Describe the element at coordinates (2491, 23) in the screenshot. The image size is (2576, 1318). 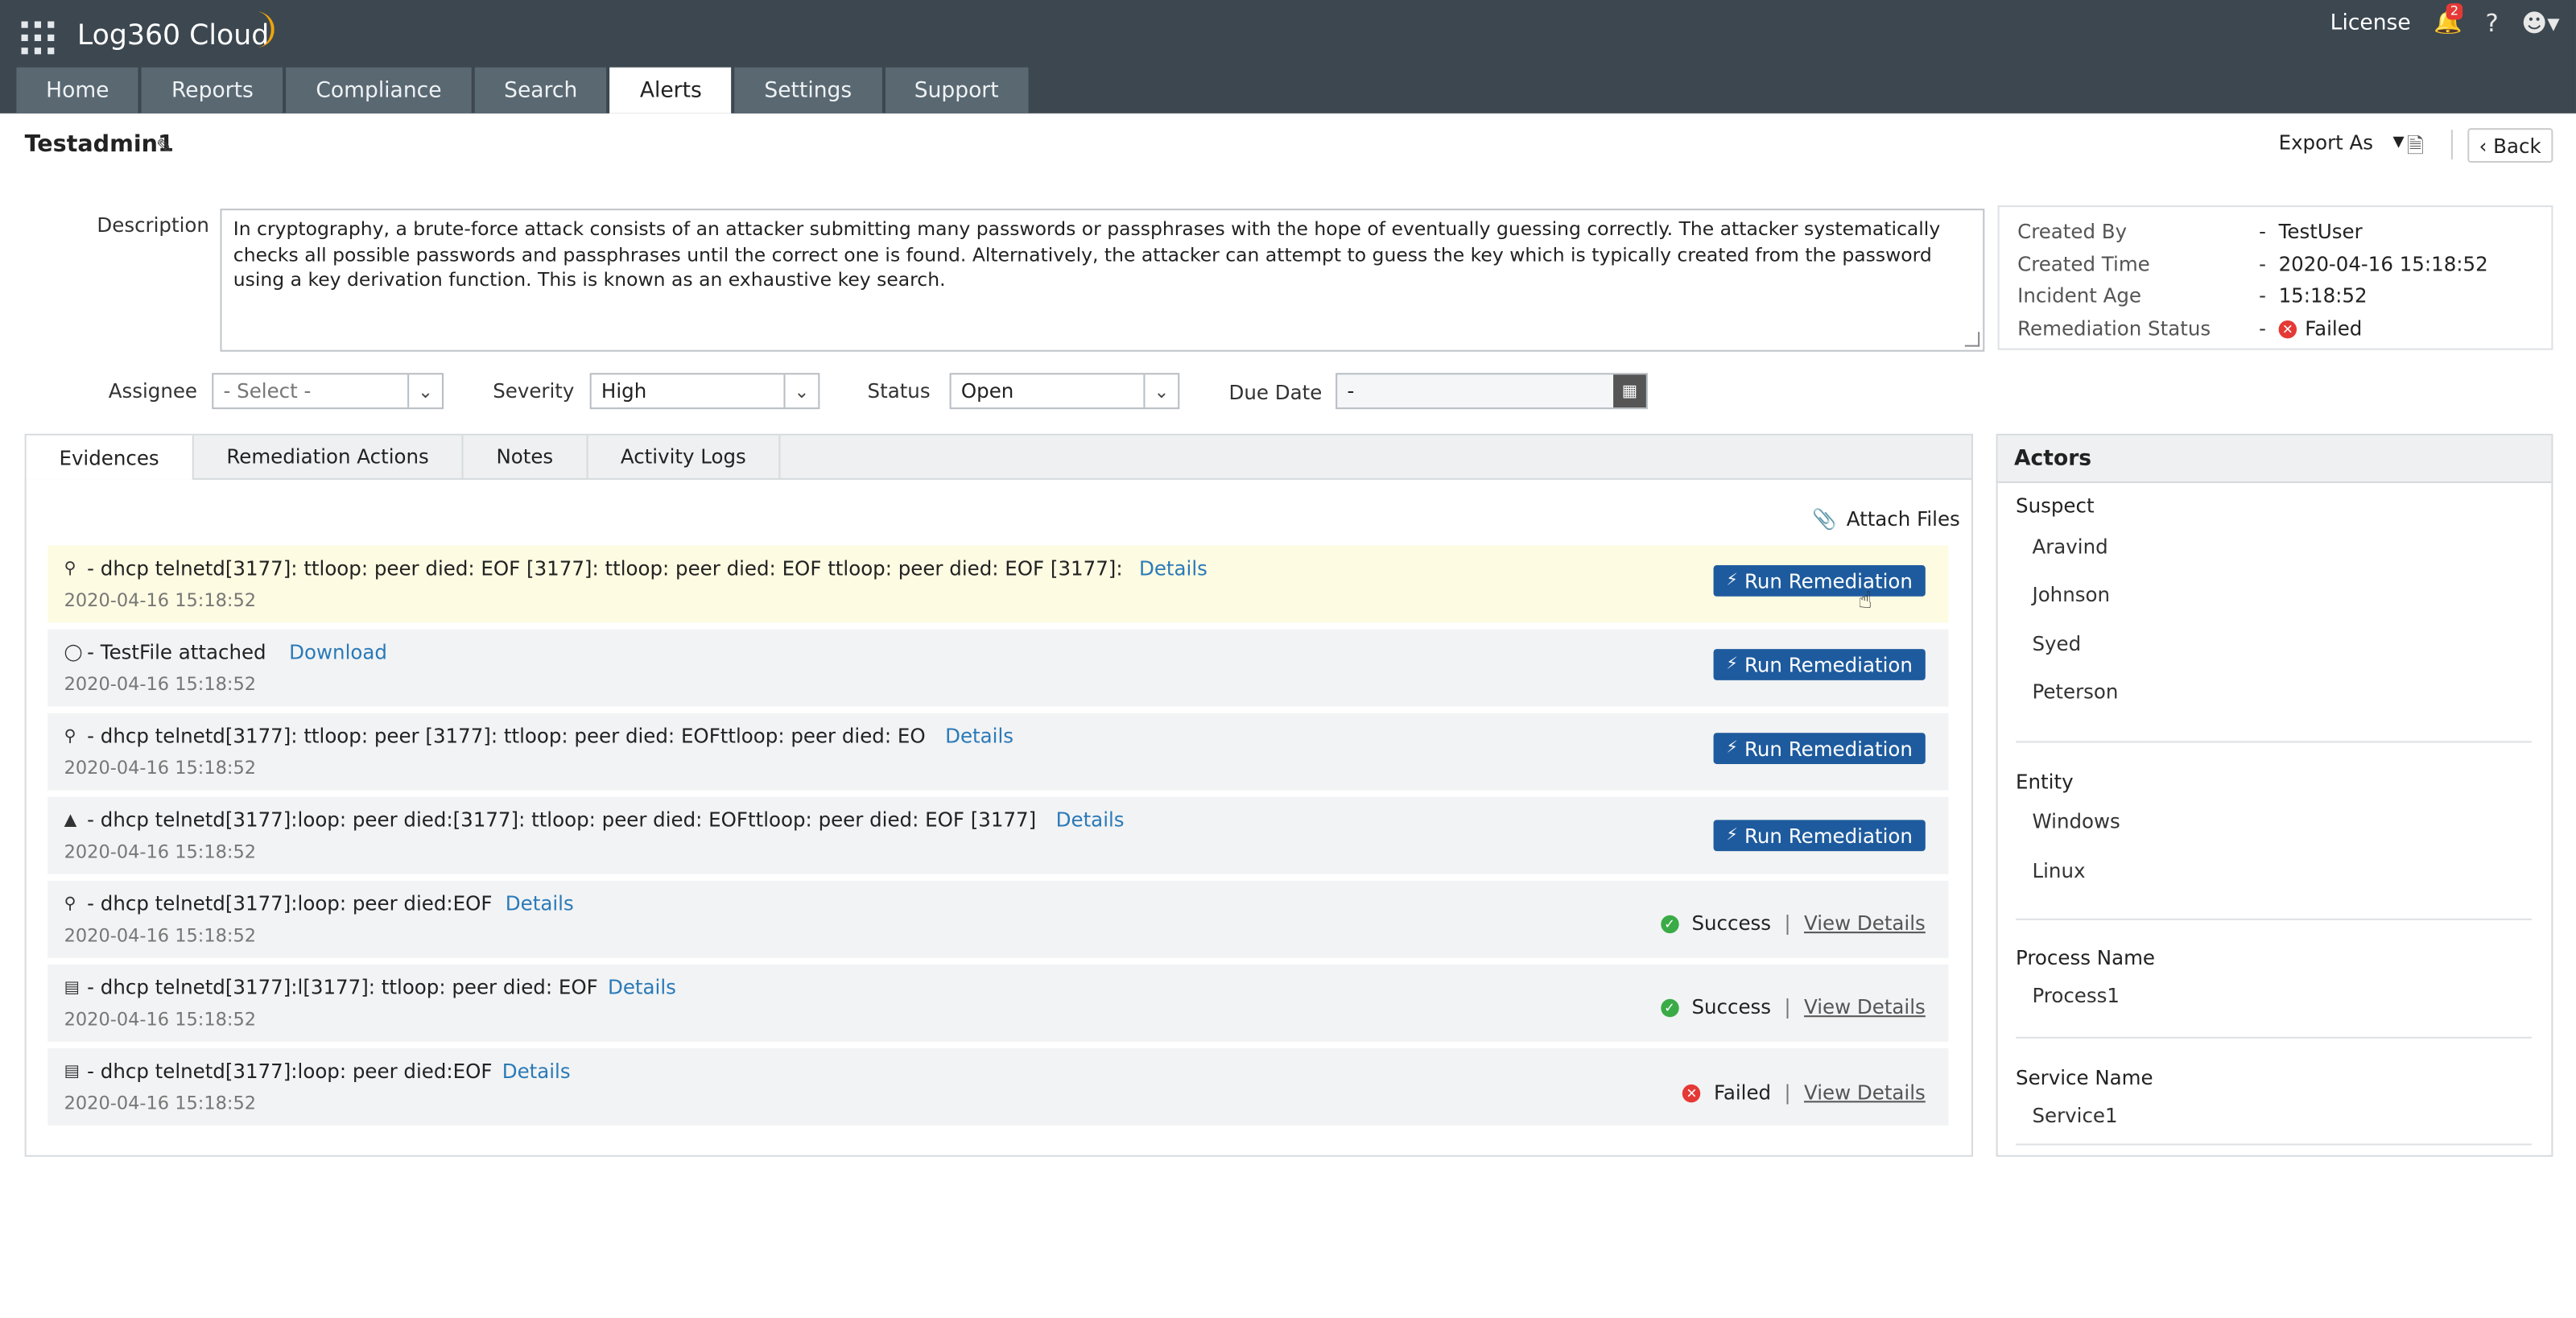
I see `help-icon: ?` at that location.